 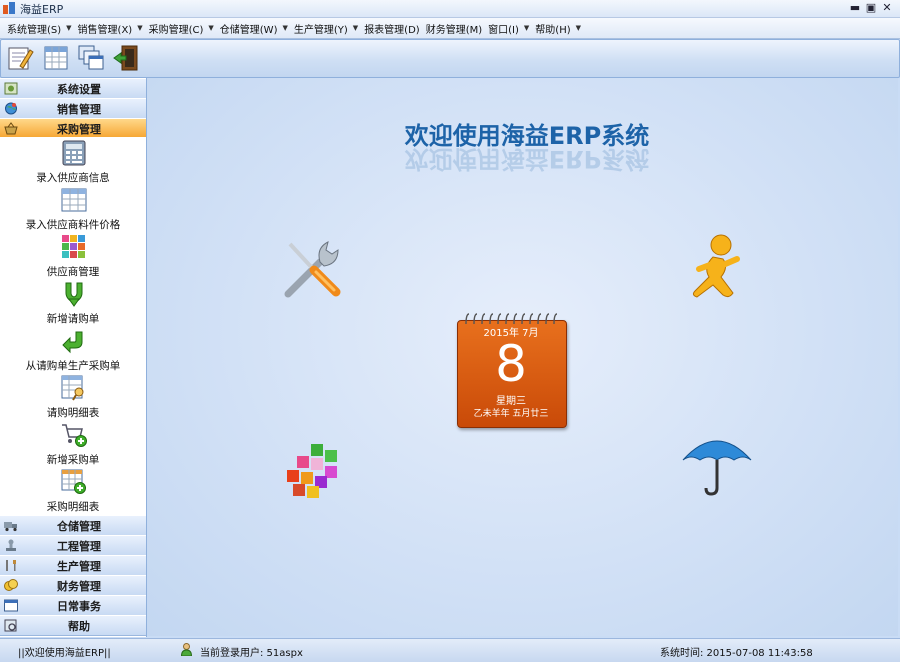 I want to click on coins-icon, so click(x=11, y=585).